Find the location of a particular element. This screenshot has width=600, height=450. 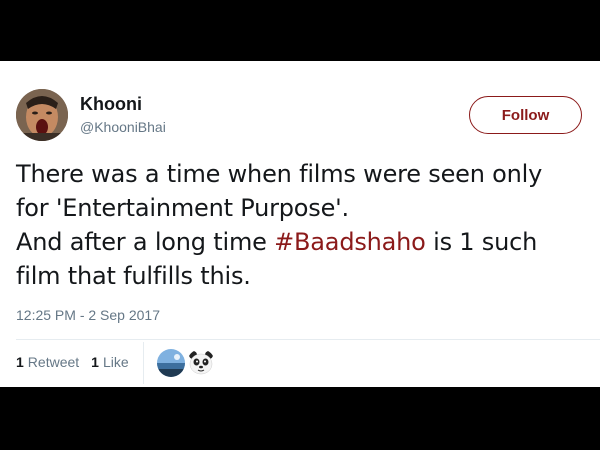

like-count: 1 is located at coordinates (95, 362).